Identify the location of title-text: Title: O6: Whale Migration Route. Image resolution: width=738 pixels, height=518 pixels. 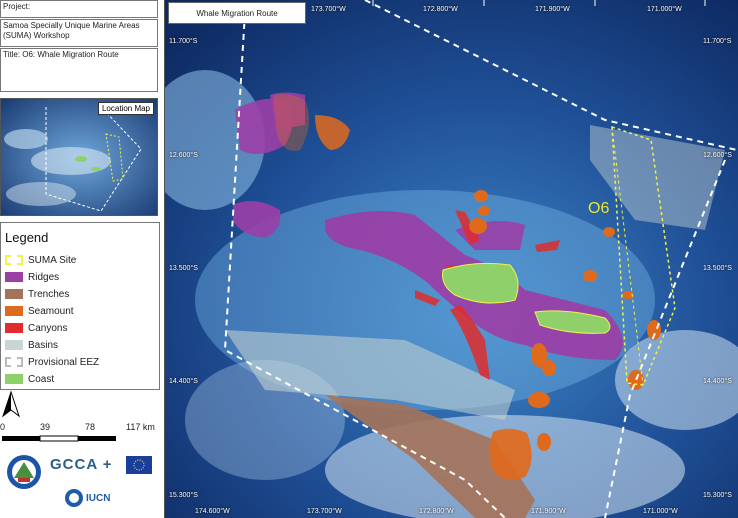
(61, 54).